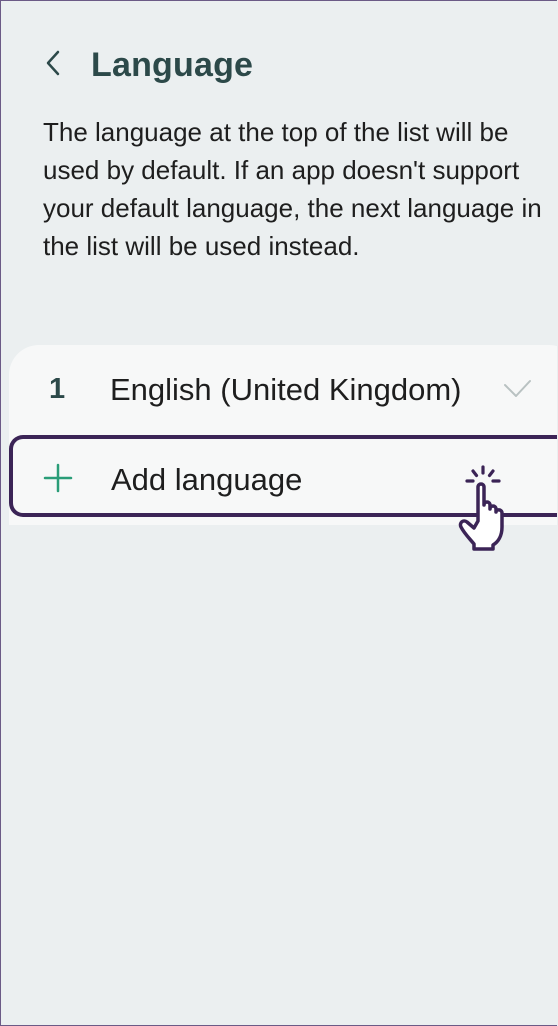 This screenshot has height=1026, width=558. Describe the element at coordinates (58, 480) in the screenshot. I see `plus-icon` at that location.